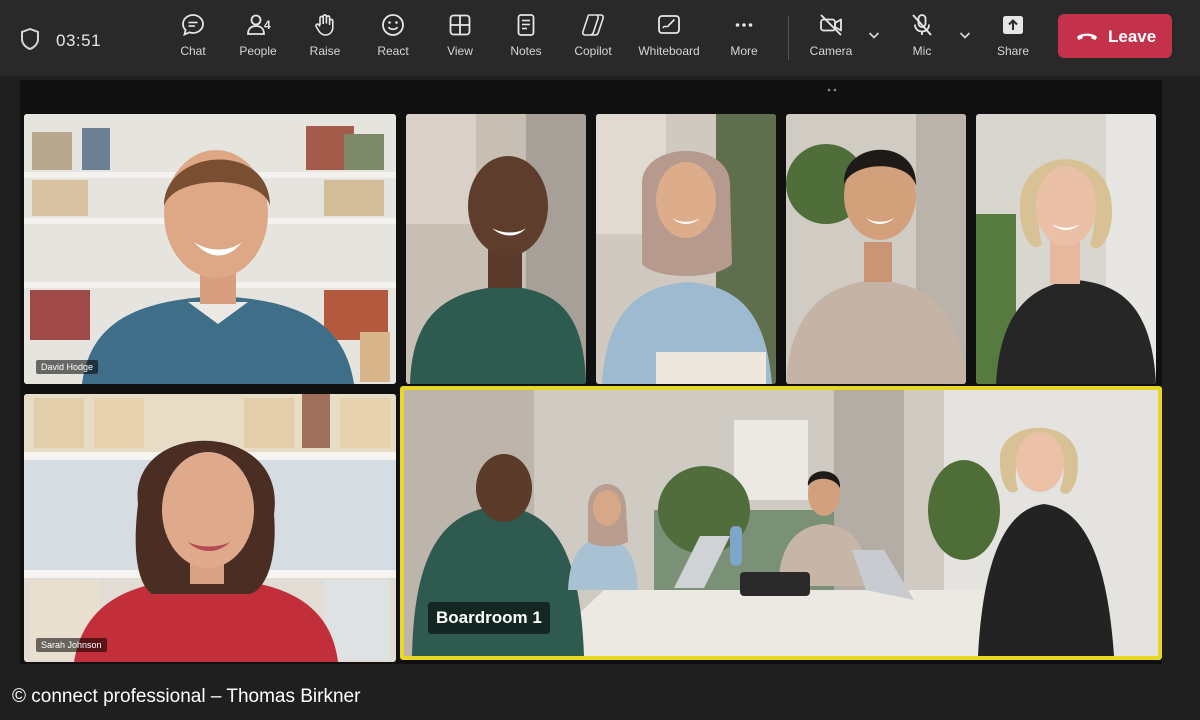 The width and height of the screenshot is (1200, 720). I want to click on toolbar-divider, so click(788, 38).